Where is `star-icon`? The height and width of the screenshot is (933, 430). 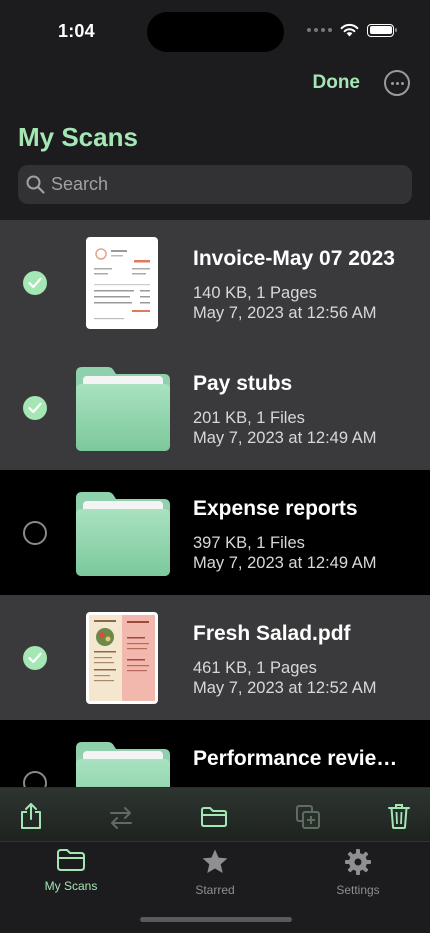
star-icon is located at coordinates (215, 861).